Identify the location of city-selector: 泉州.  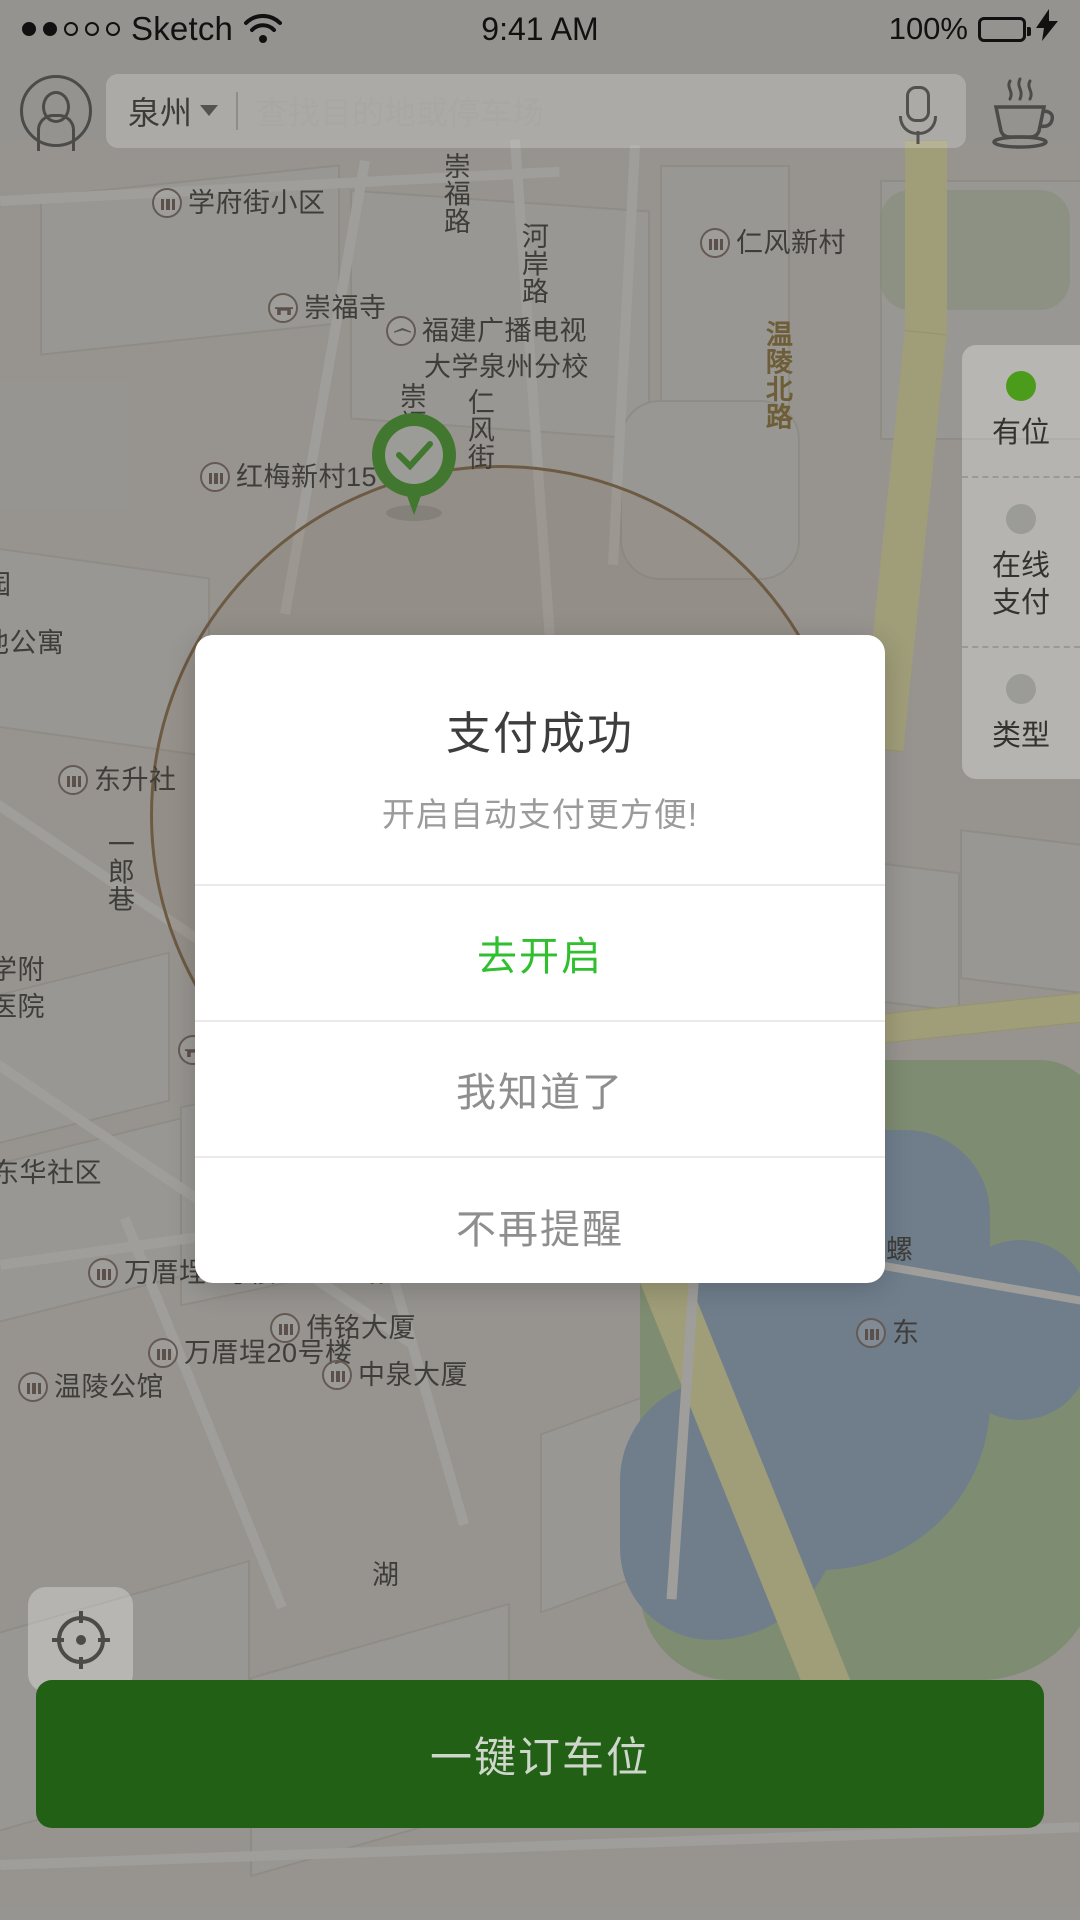
(173, 111).